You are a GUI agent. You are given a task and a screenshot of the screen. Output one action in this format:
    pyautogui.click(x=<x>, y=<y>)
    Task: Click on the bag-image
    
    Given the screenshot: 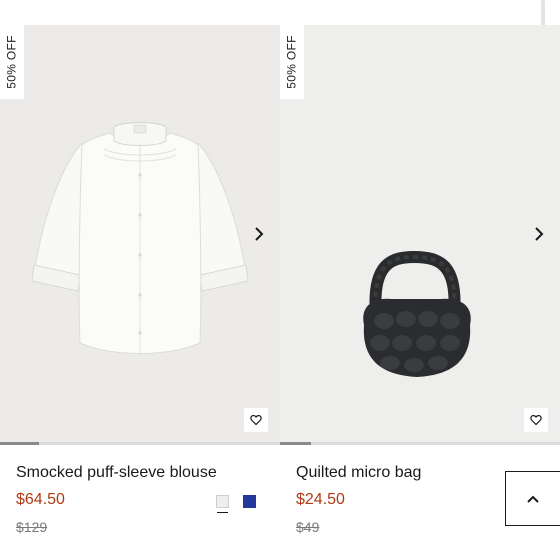 What is the action you would take?
    pyautogui.click(x=417, y=313)
    